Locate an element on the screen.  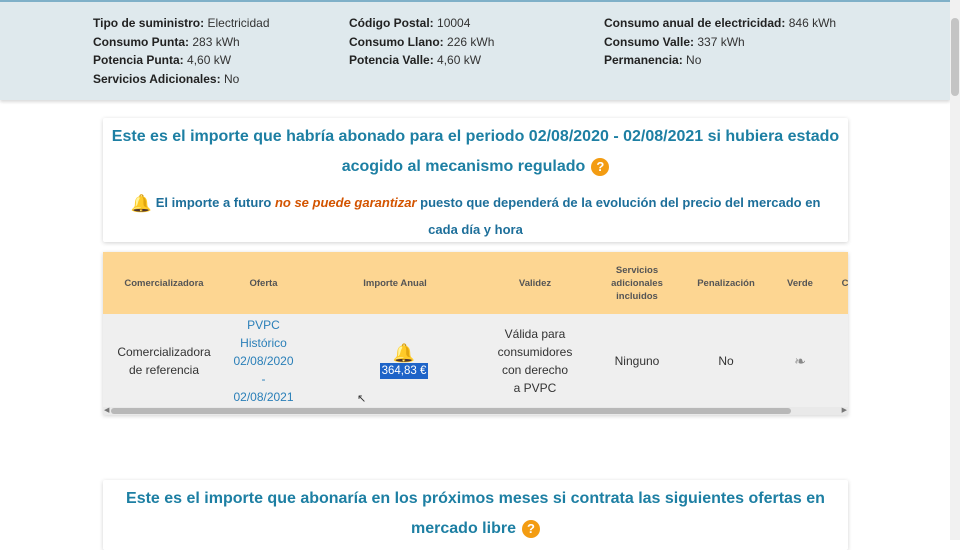
horizontal-scroll-thumb is located at coordinates (451, 411).